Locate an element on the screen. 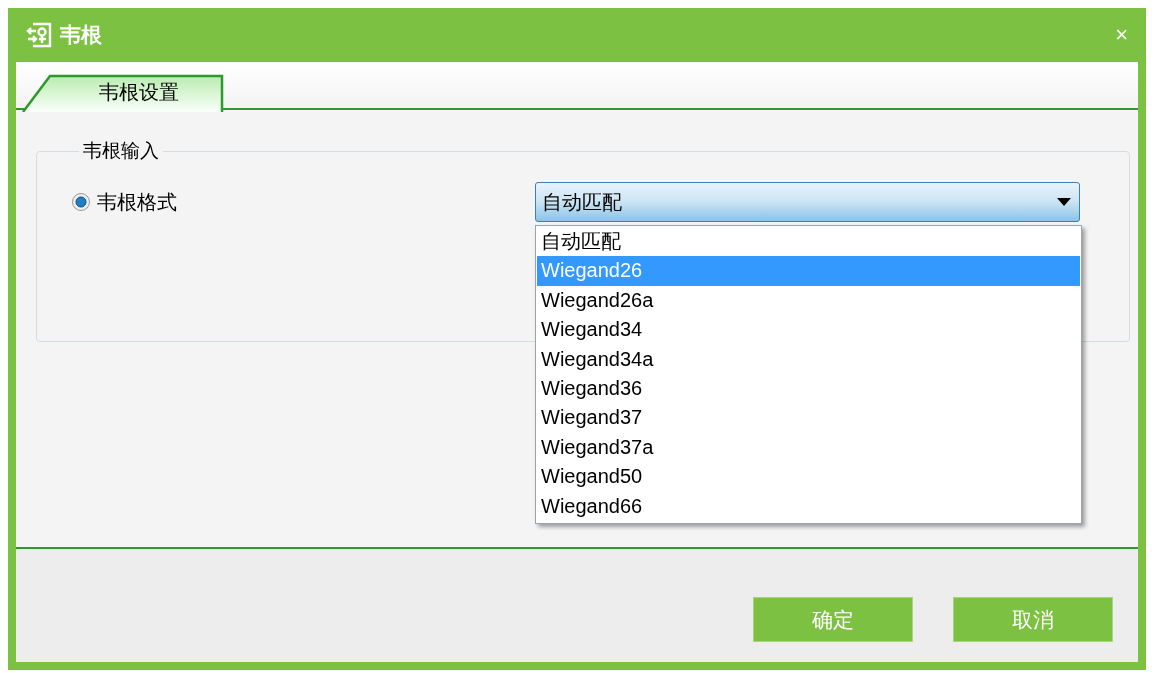 This screenshot has width=1154, height=673. dropdown-option: Wiegand36 is located at coordinates (808, 388).